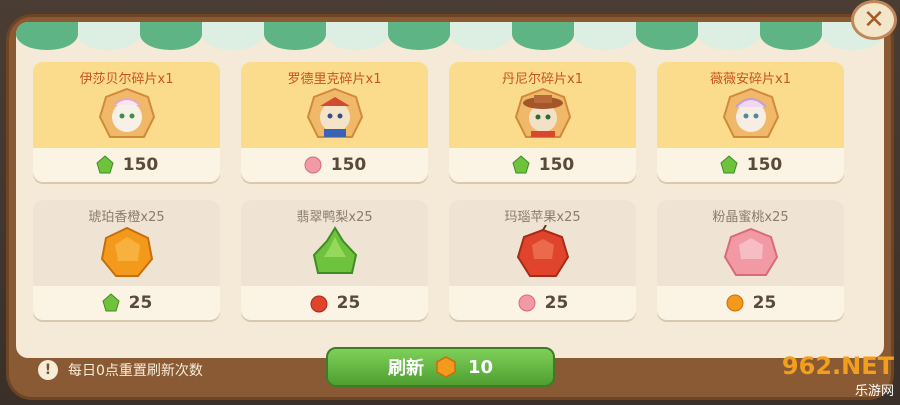 Image resolution: width=900 pixels, height=405 pixels. I want to click on watermark: 962.NET 乐游网, so click(838, 375).